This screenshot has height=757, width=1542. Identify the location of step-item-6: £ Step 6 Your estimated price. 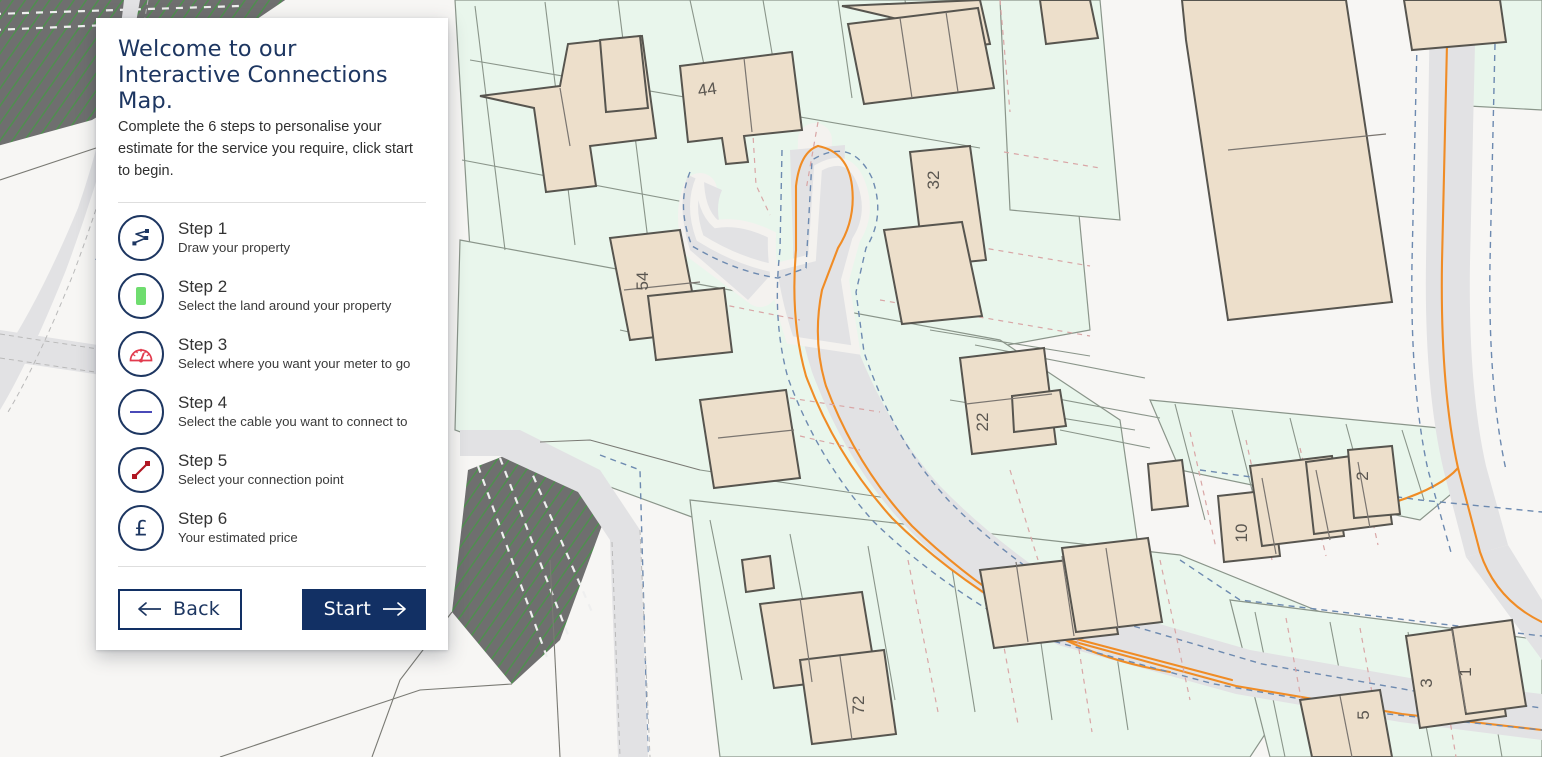
(272, 528).